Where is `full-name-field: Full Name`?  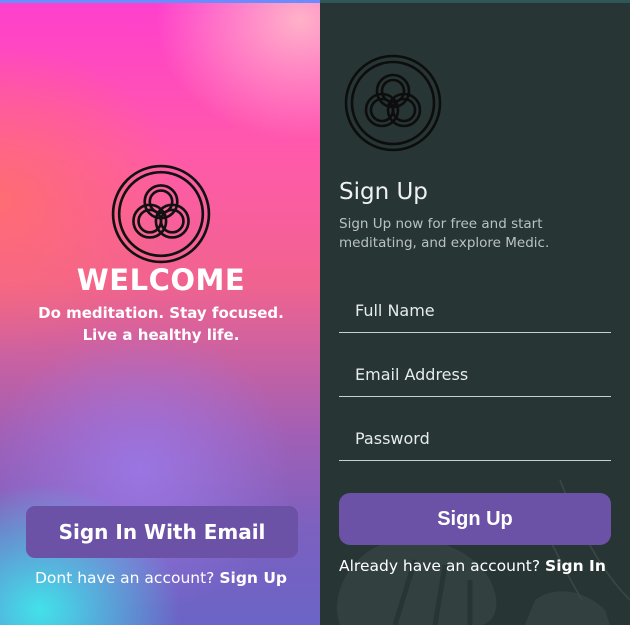 full-name-field: Full Name is located at coordinates (475, 310).